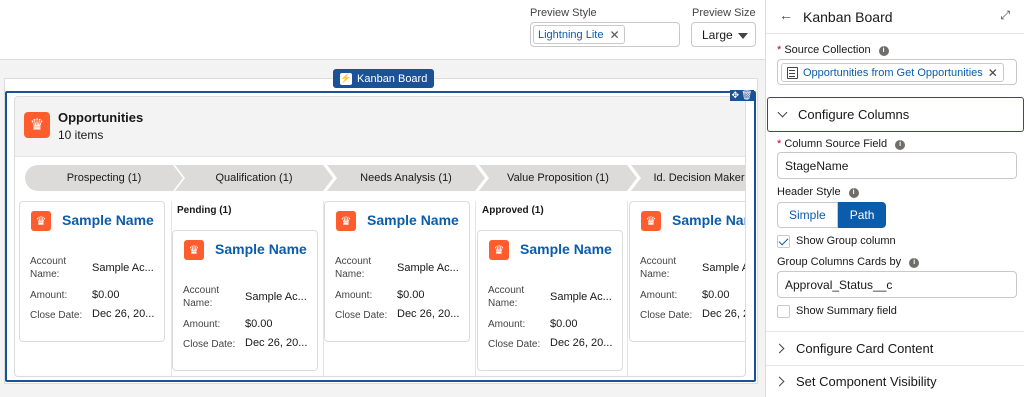  I want to click on trash-icon: 🗑, so click(746, 95).